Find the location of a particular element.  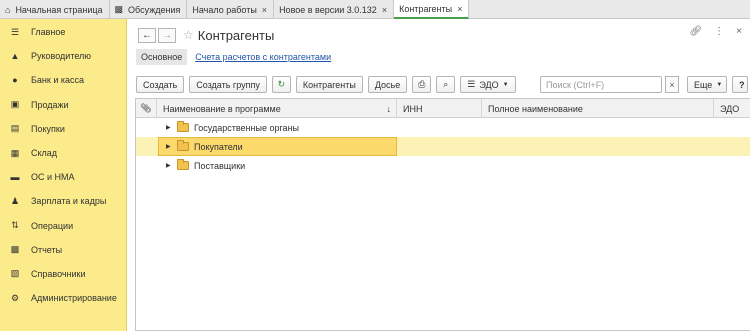

sidebar-item-purchases: ▤ Покупки is located at coordinates (63, 129).